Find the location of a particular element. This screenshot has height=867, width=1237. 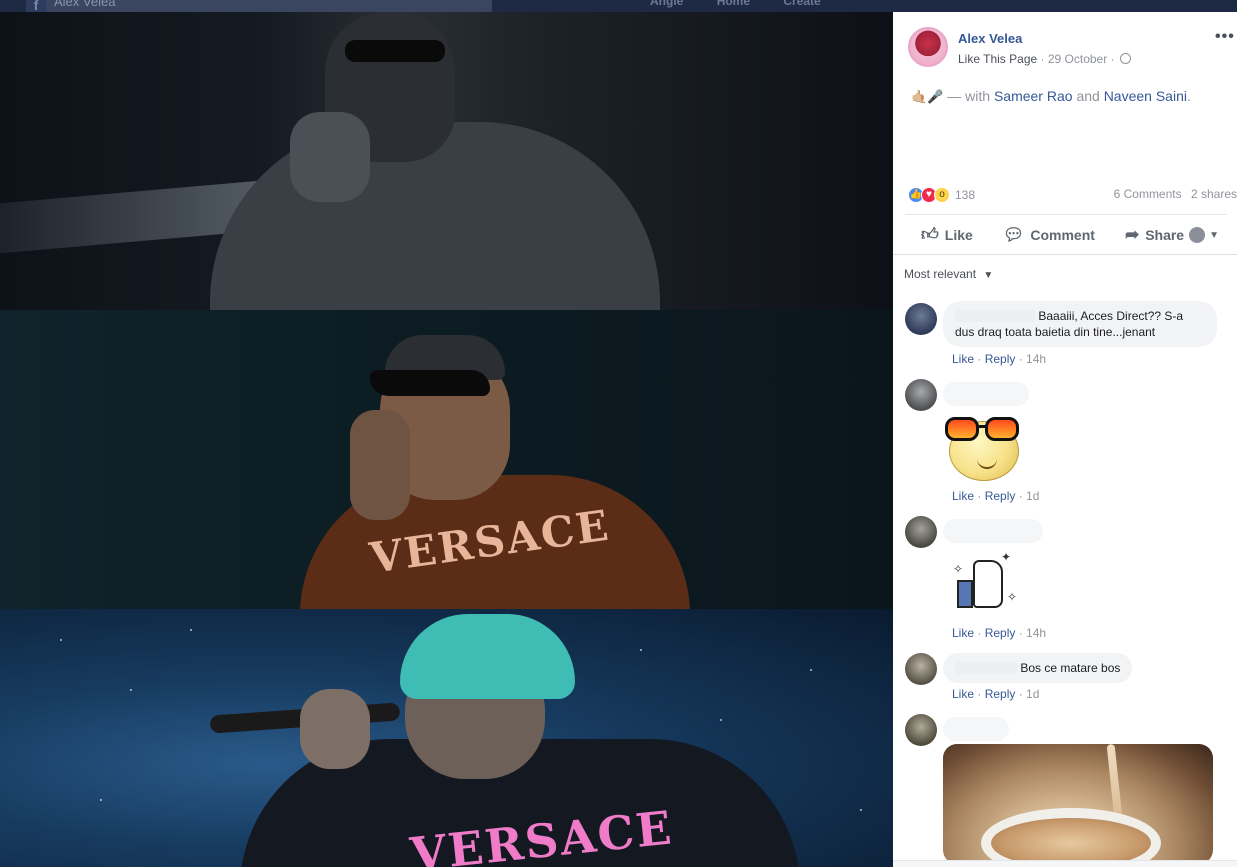

share-arrow-icon: ➦ is located at coordinates (1132, 234).